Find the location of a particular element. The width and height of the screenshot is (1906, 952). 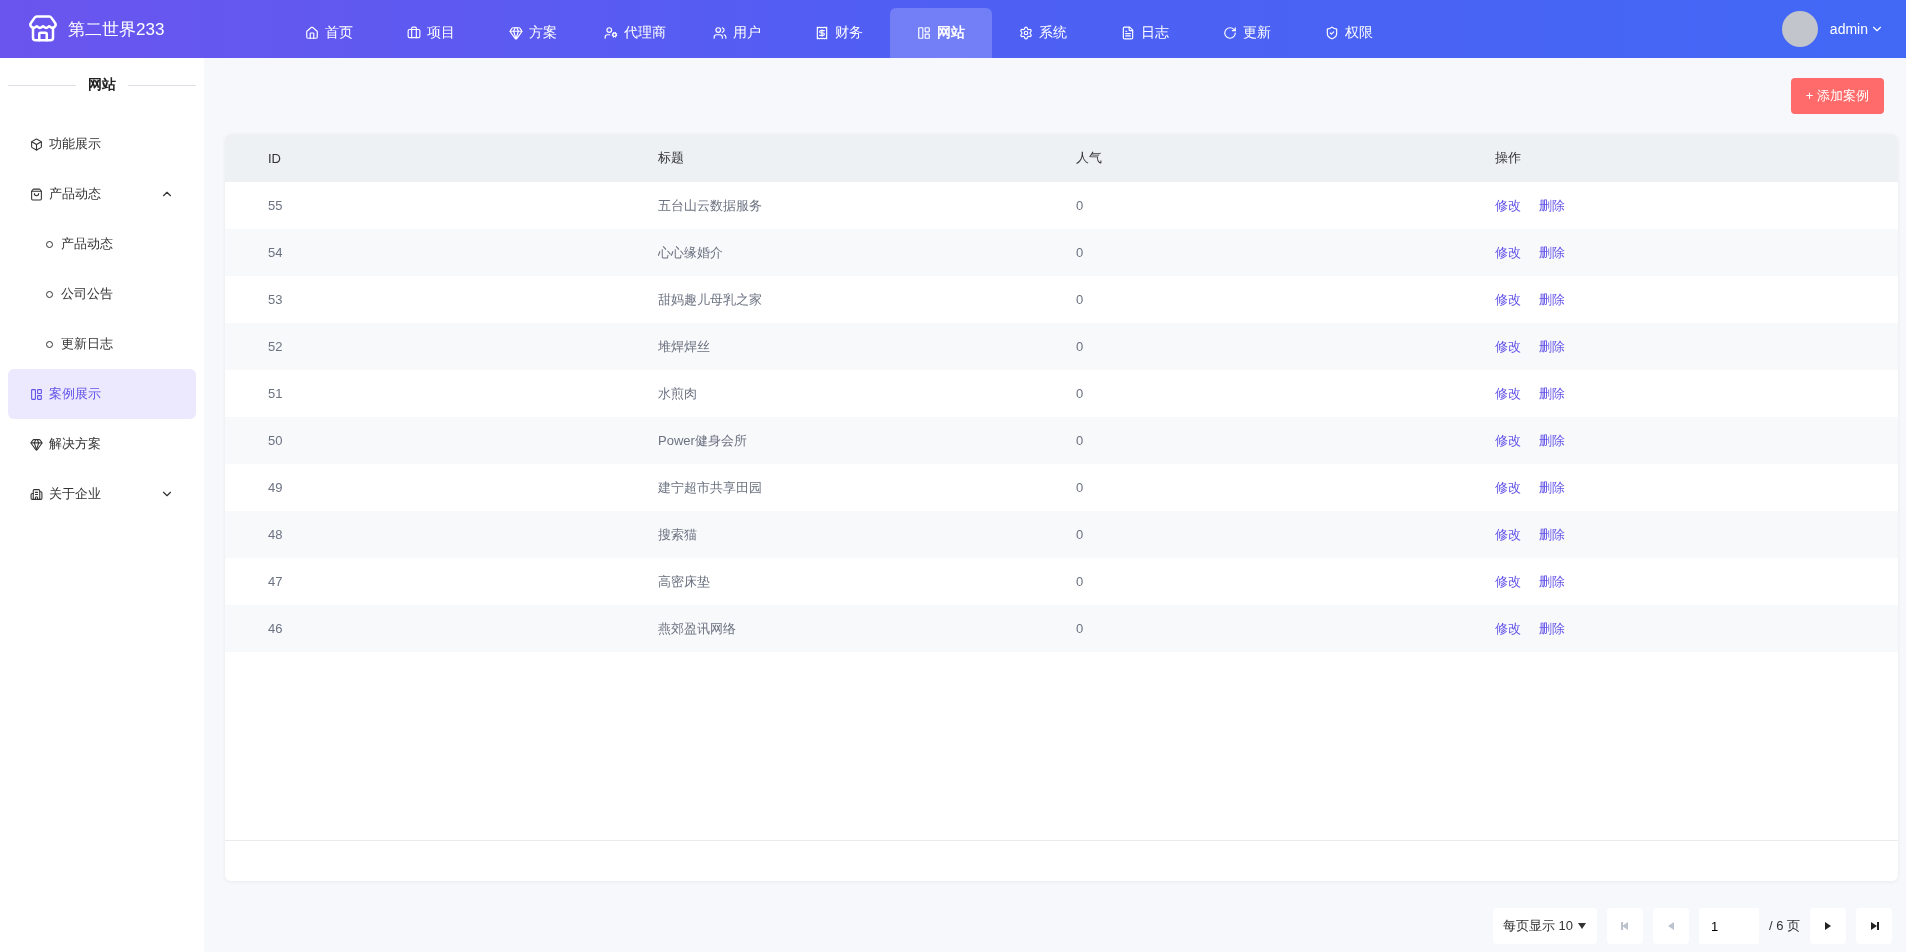

next-page-icon is located at coordinates (1828, 926).